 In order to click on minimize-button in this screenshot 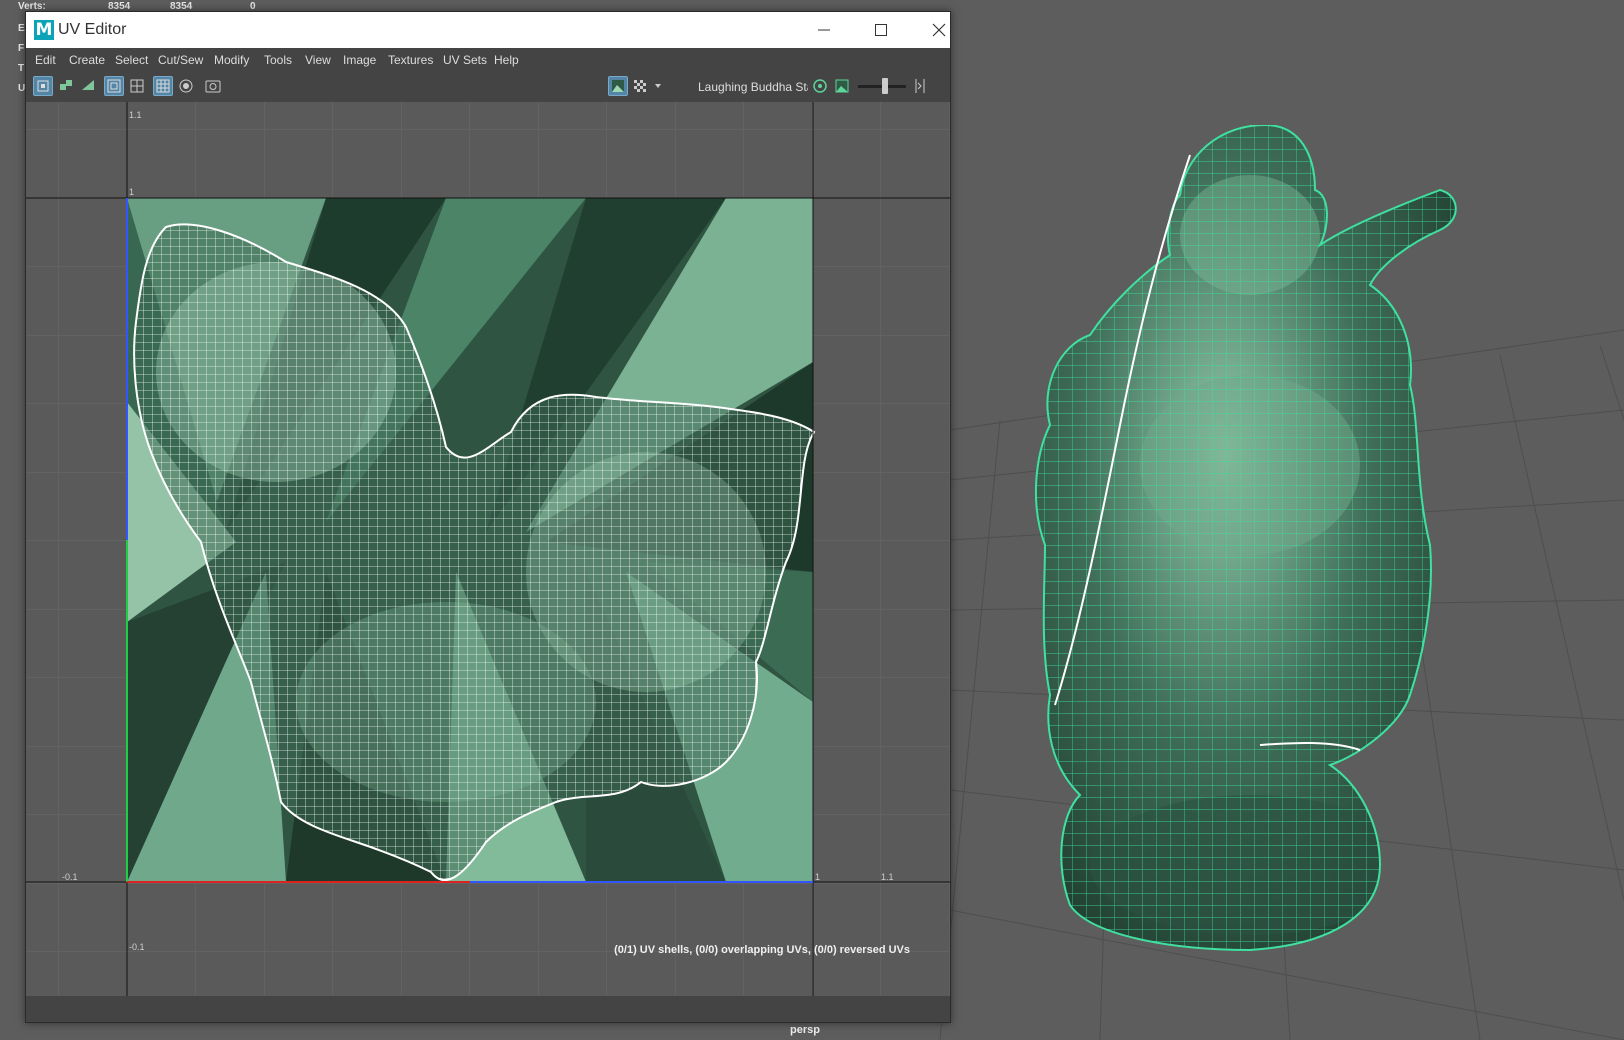, I will do `click(824, 30)`.